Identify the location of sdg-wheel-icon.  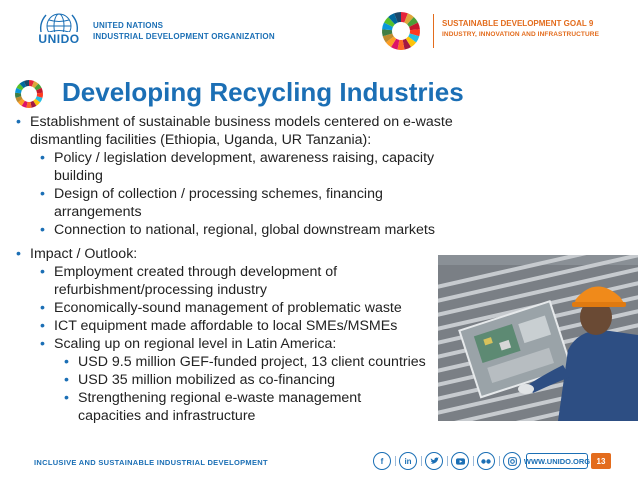
(401, 31).